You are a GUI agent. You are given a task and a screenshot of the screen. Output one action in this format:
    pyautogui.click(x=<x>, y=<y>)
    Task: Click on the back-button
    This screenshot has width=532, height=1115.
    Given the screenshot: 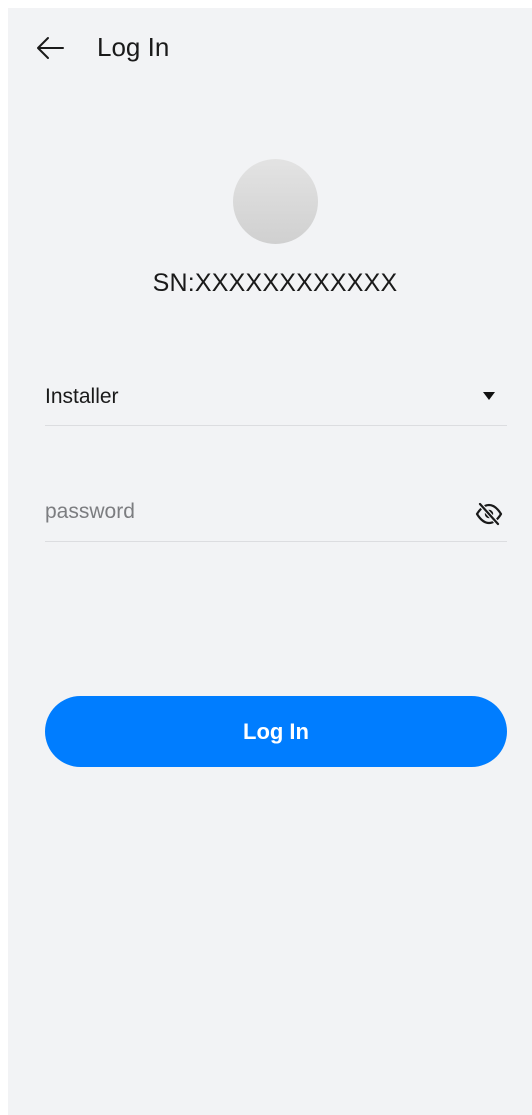 What is the action you would take?
    pyautogui.click(x=50, y=48)
    